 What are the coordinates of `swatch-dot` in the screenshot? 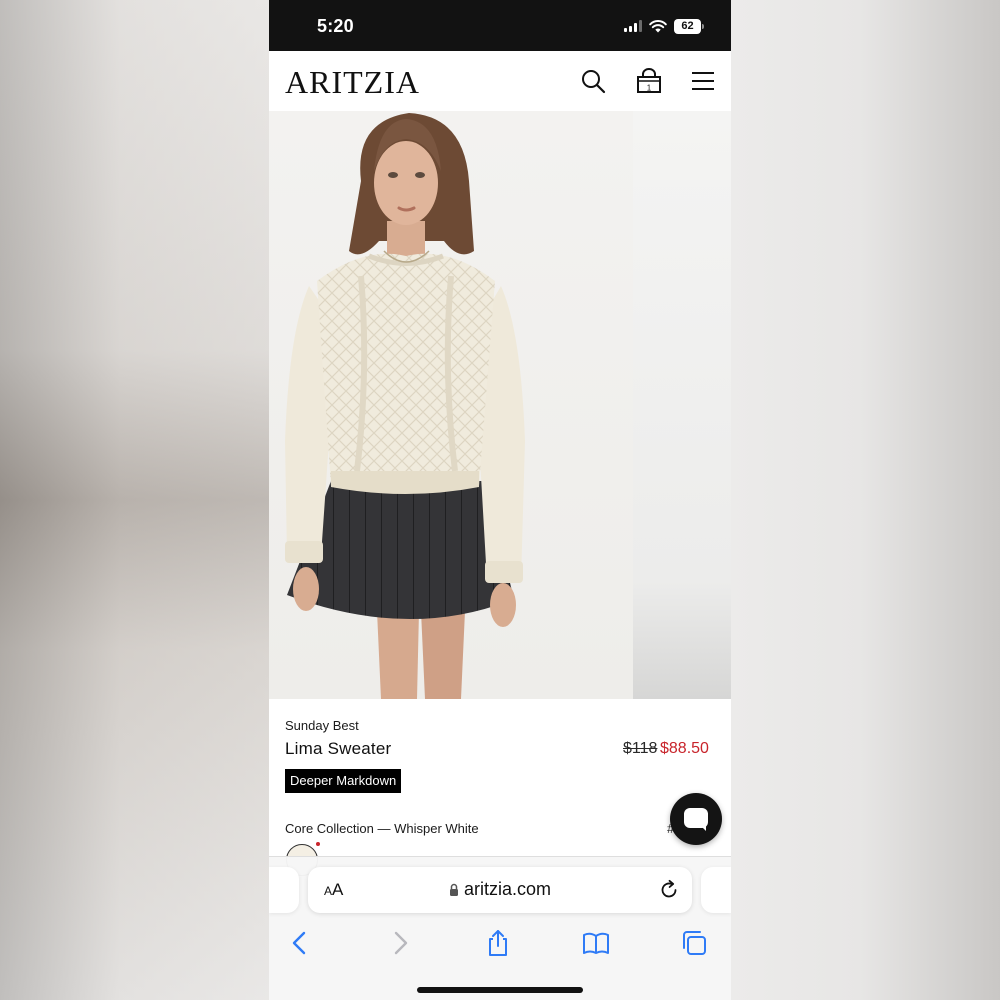 It's located at (318, 844).